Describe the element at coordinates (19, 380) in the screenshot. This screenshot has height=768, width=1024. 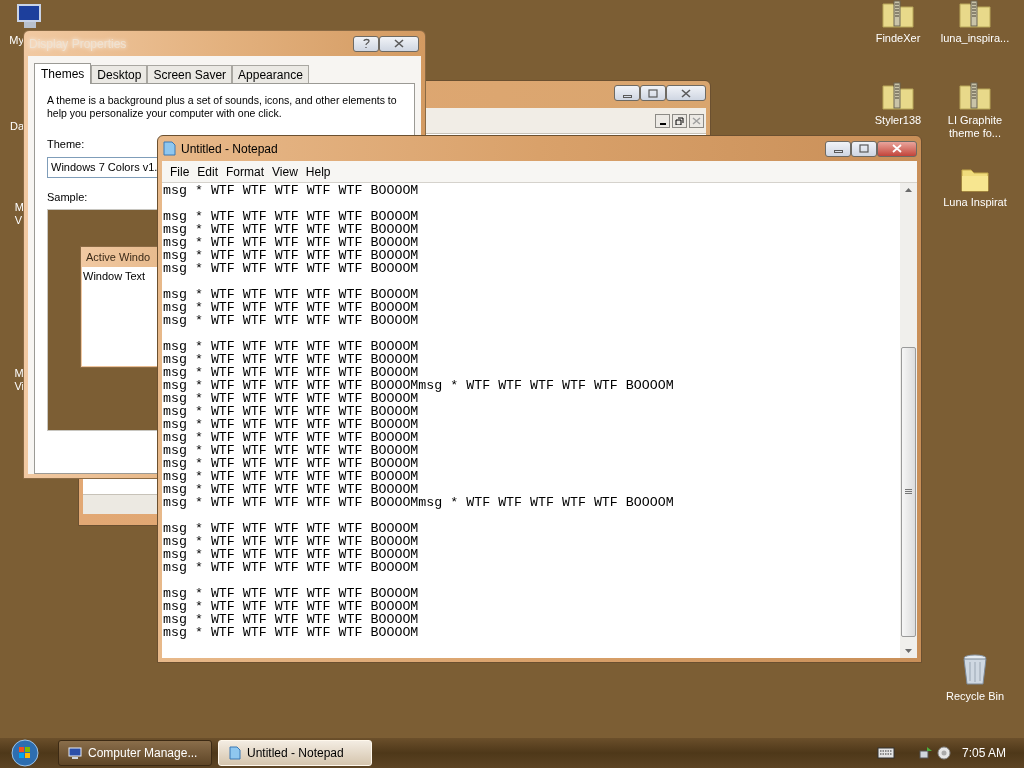
I see `desktop-icon-label: M Vi` at that location.